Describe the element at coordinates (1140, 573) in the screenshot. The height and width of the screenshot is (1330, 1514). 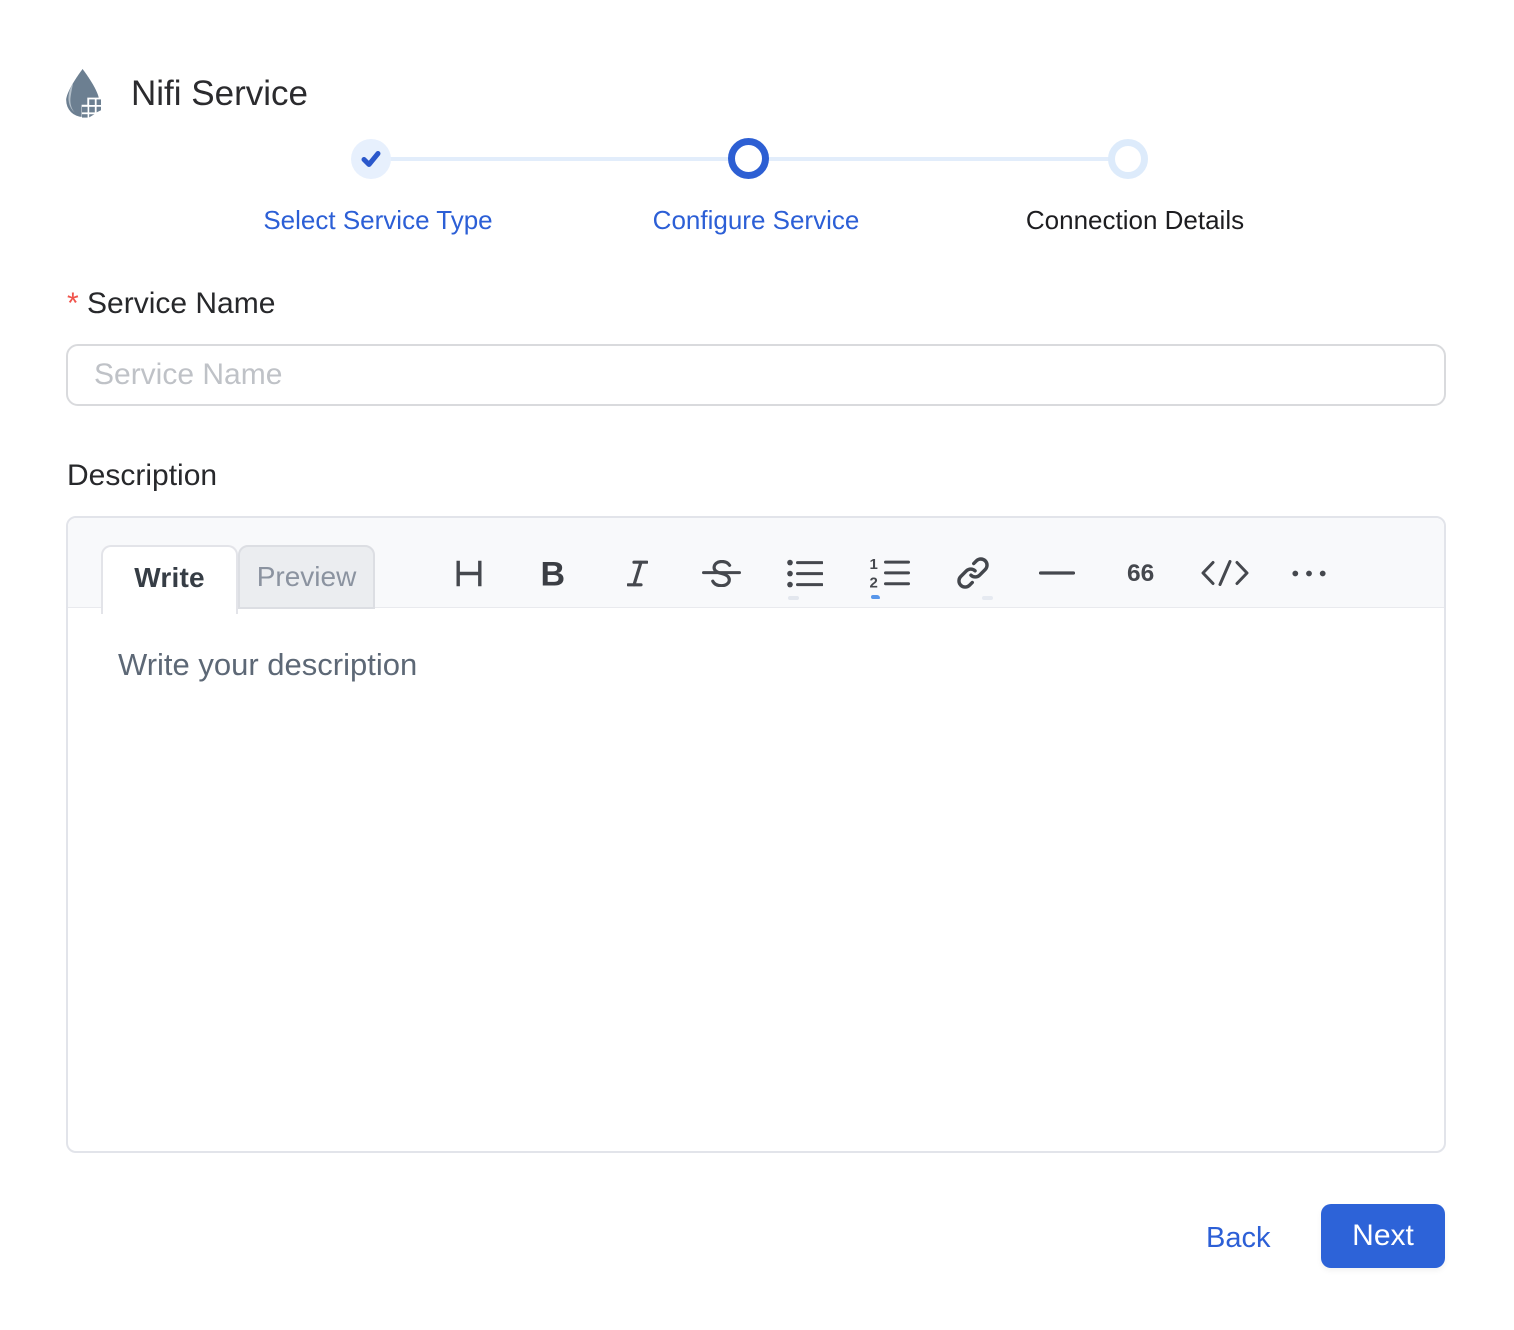
I see `svg-text: 66` at that location.